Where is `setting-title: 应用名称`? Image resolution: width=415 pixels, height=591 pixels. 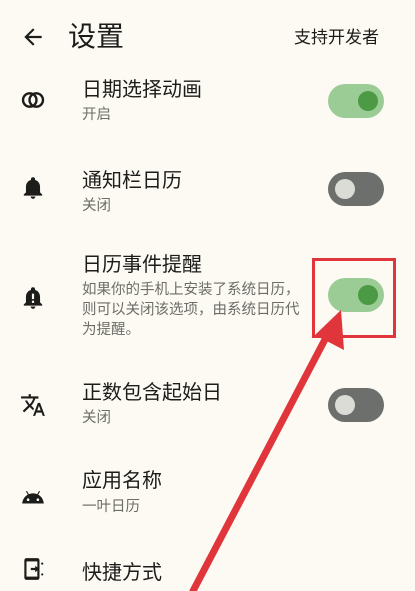
setting-title: 应用名称 is located at coordinates (122, 480).